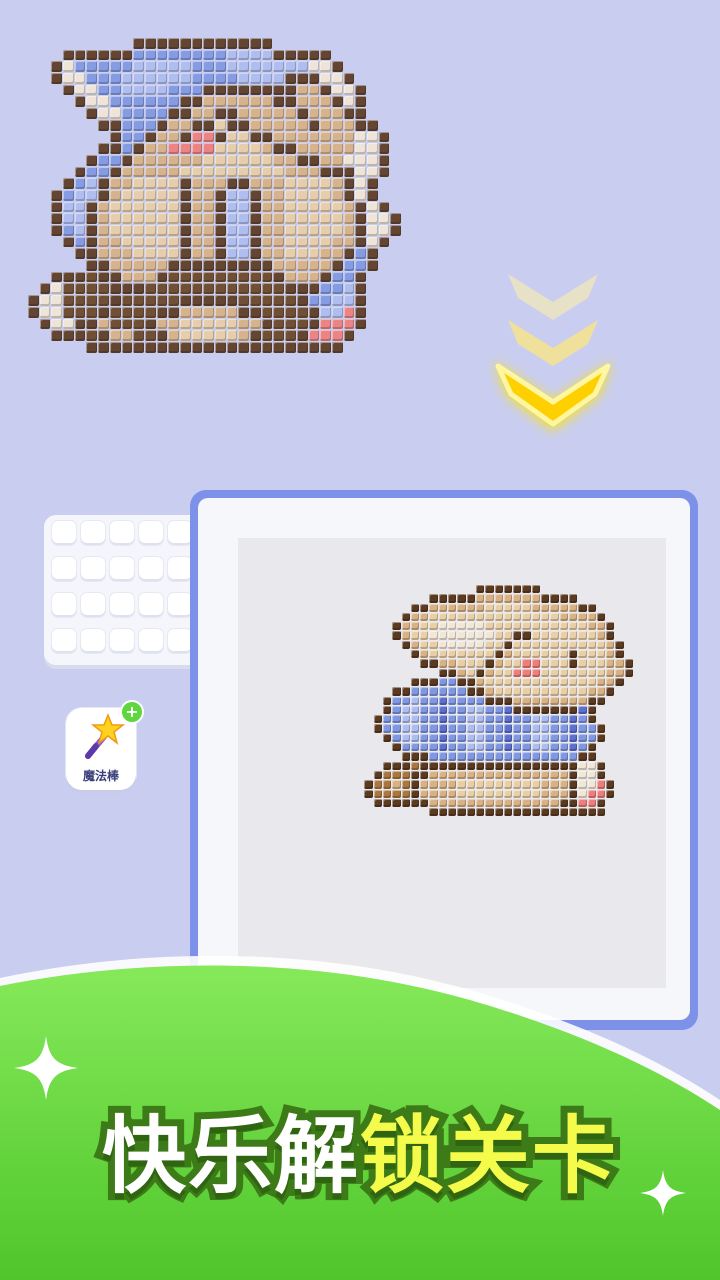 This screenshot has height=1280, width=720. What do you see at coordinates (132, 712) in the screenshot?
I see `plus-icon: +` at bounding box center [132, 712].